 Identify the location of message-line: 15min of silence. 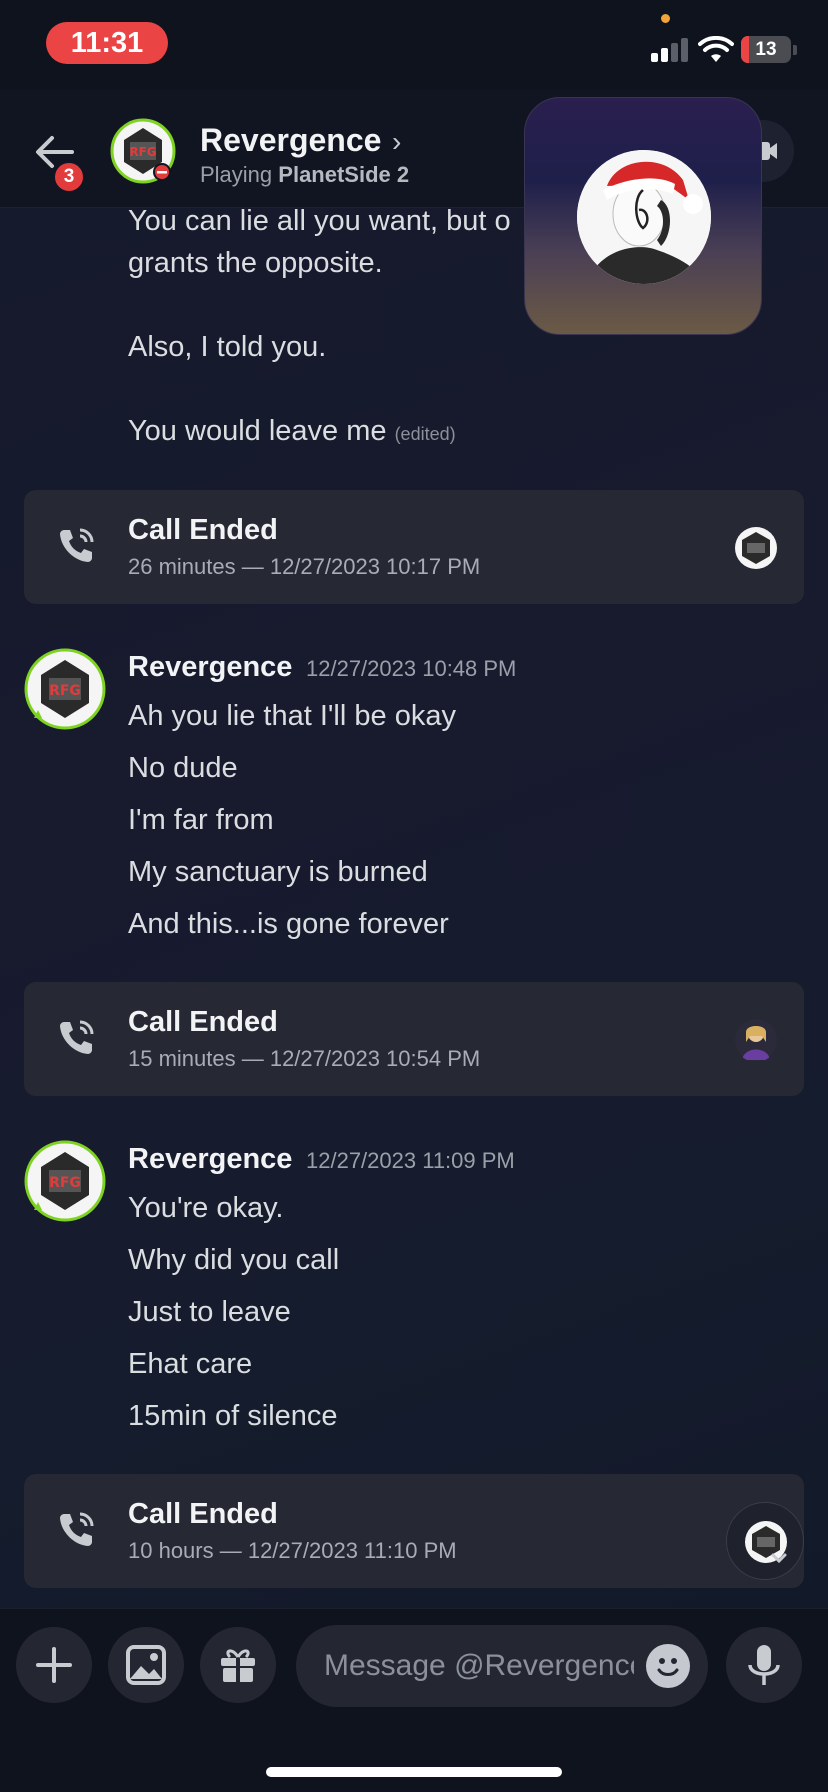
(233, 1416).